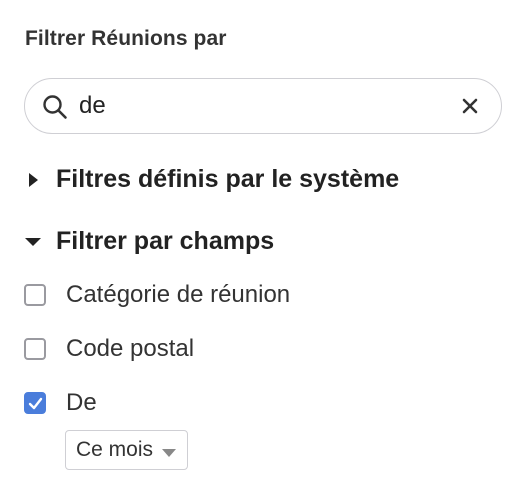 The image size is (522, 482). Describe the element at coordinates (81, 402) in the screenshot. I see `de-label: De` at that location.